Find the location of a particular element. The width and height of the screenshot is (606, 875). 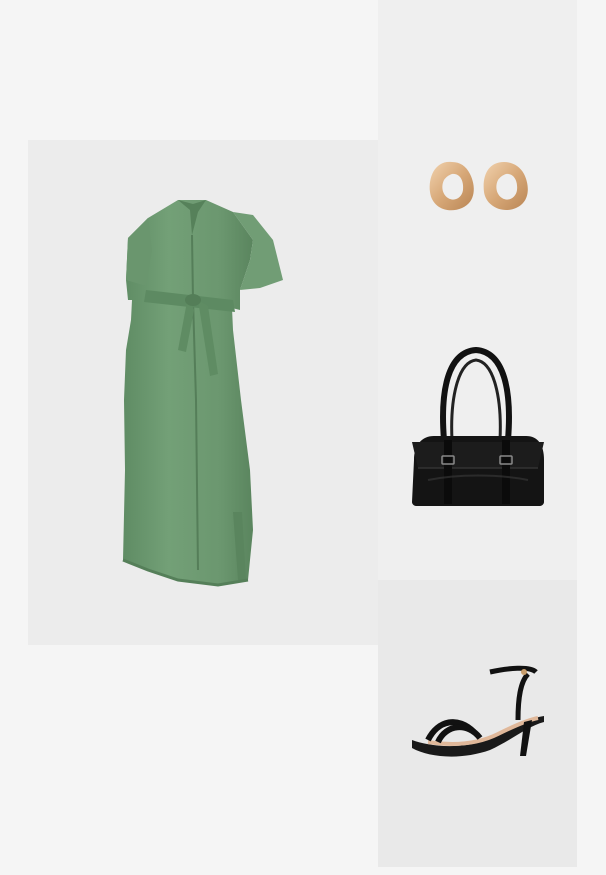

sandals-tile is located at coordinates (477, 723).